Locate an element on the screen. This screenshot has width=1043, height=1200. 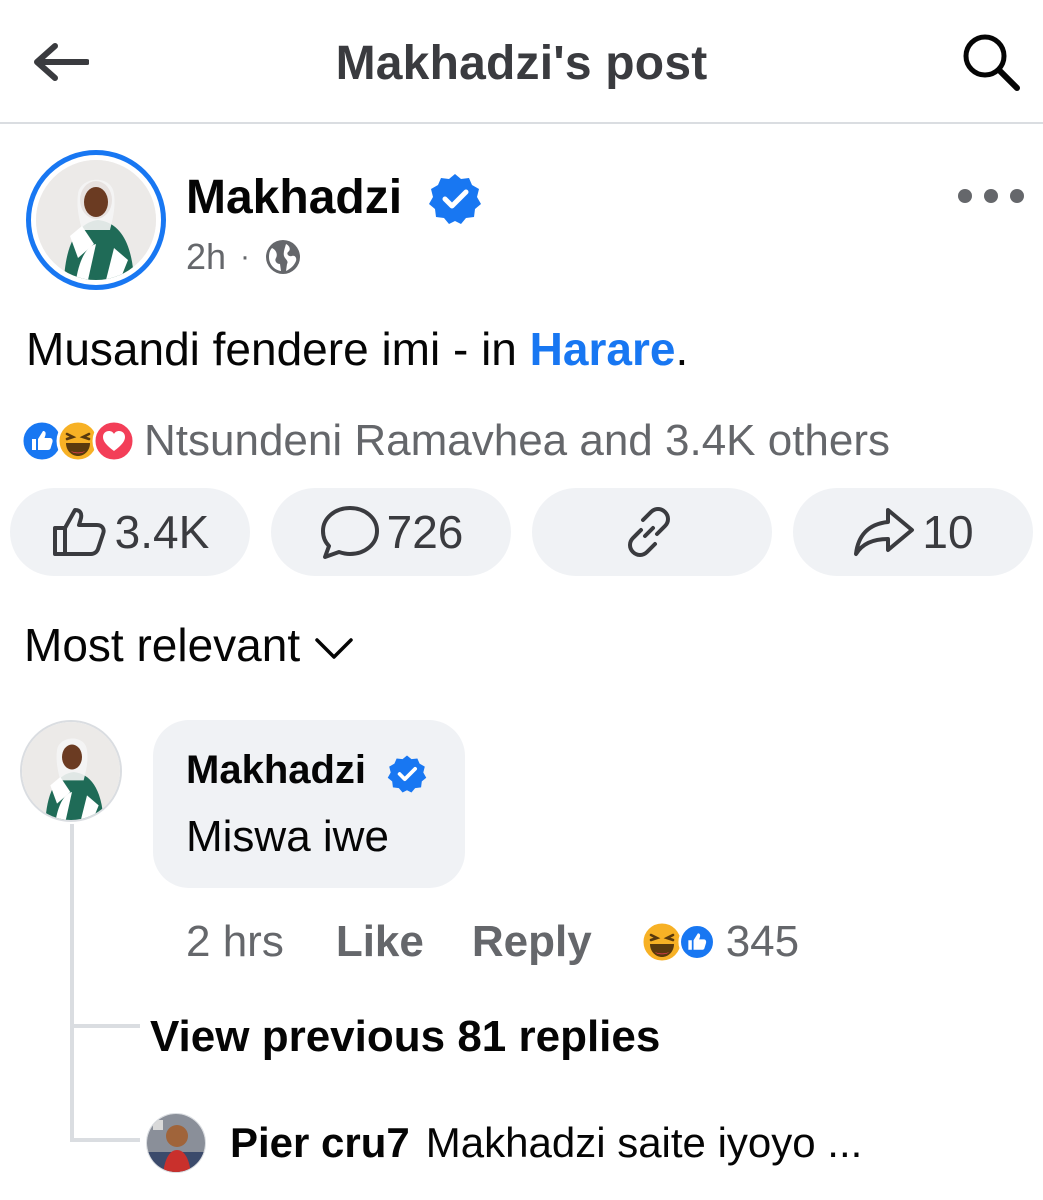
comment-bubble: Makhadzi Miswa iwe is located at coordinates (309, 804).